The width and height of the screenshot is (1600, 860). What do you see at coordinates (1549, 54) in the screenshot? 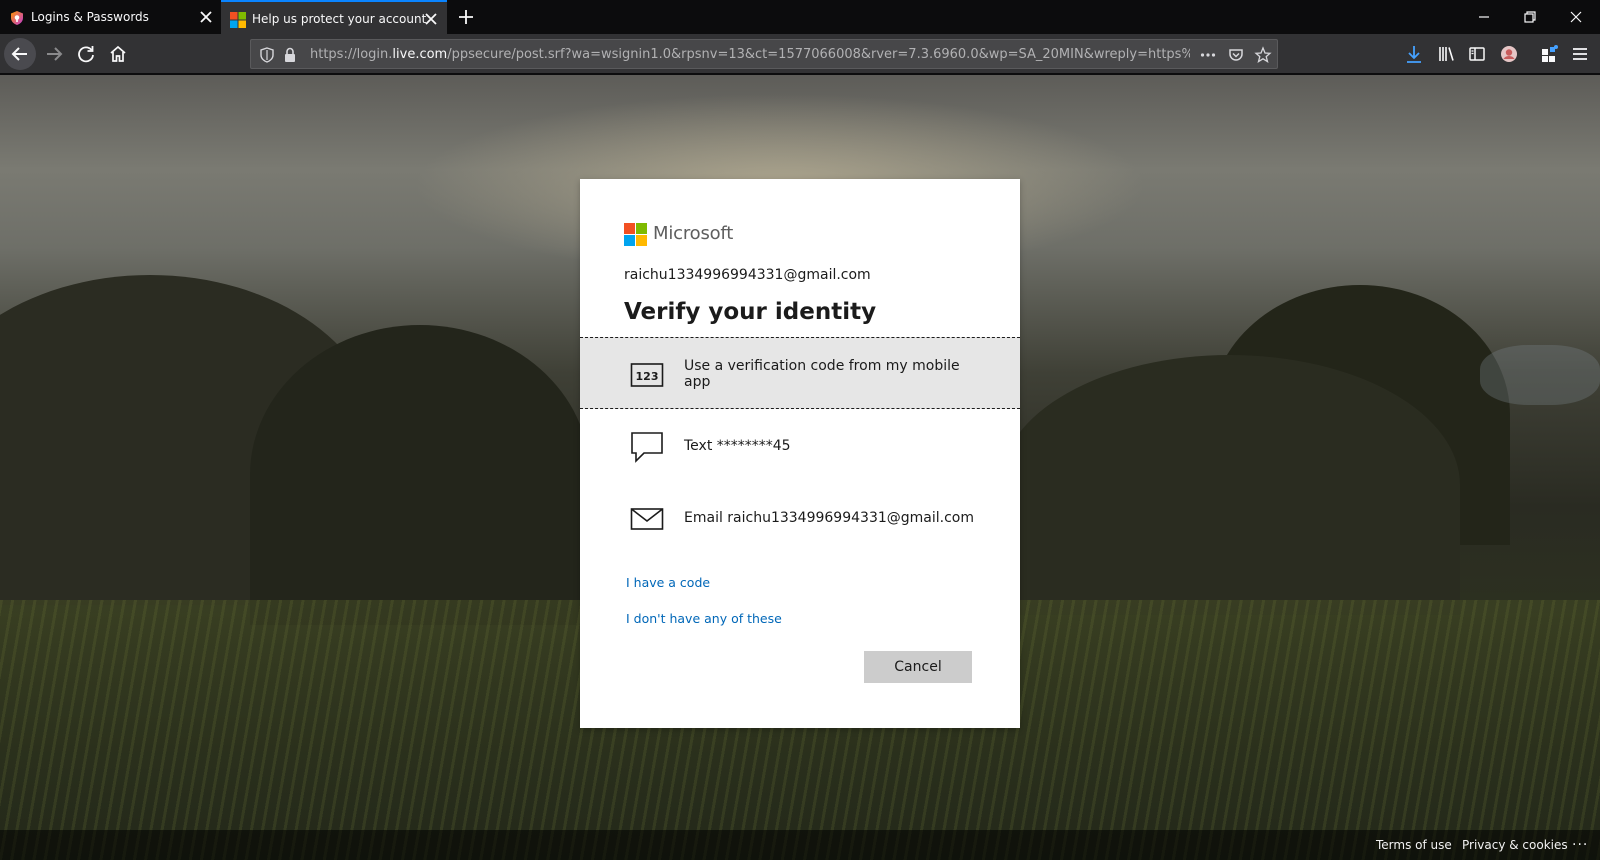
I see `extensions-icon` at bounding box center [1549, 54].